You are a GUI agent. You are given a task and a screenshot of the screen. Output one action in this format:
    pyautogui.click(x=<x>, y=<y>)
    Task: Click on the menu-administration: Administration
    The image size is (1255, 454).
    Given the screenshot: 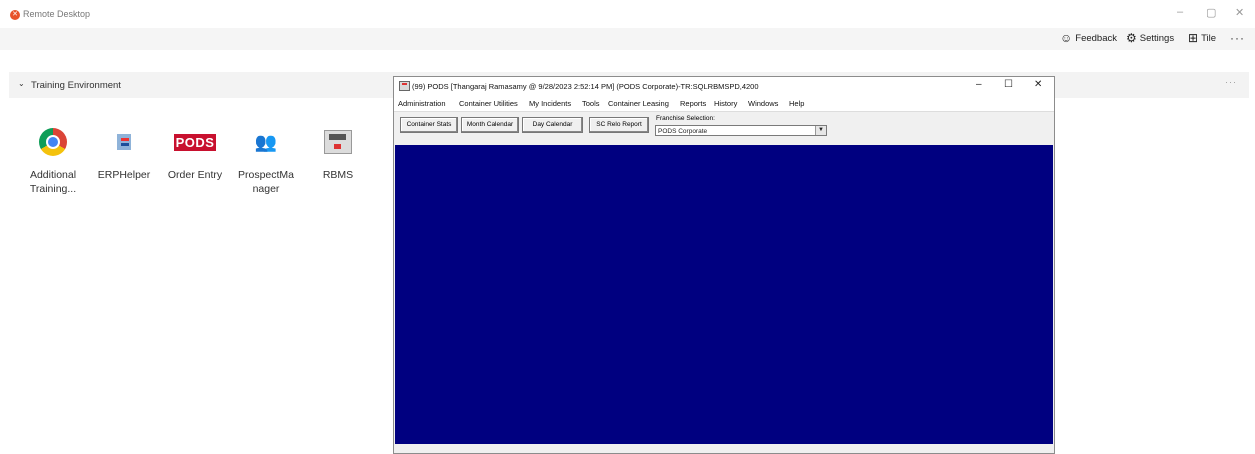 What is the action you would take?
    pyautogui.click(x=422, y=103)
    